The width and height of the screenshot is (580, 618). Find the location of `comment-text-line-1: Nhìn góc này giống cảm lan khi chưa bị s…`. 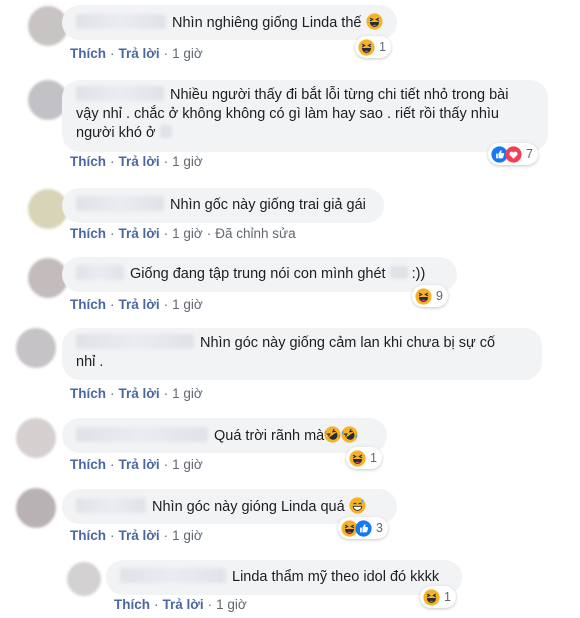

comment-text-line-1: Nhìn góc này giống cảm lan khi chưa bị s… is located at coordinates (348, 343).